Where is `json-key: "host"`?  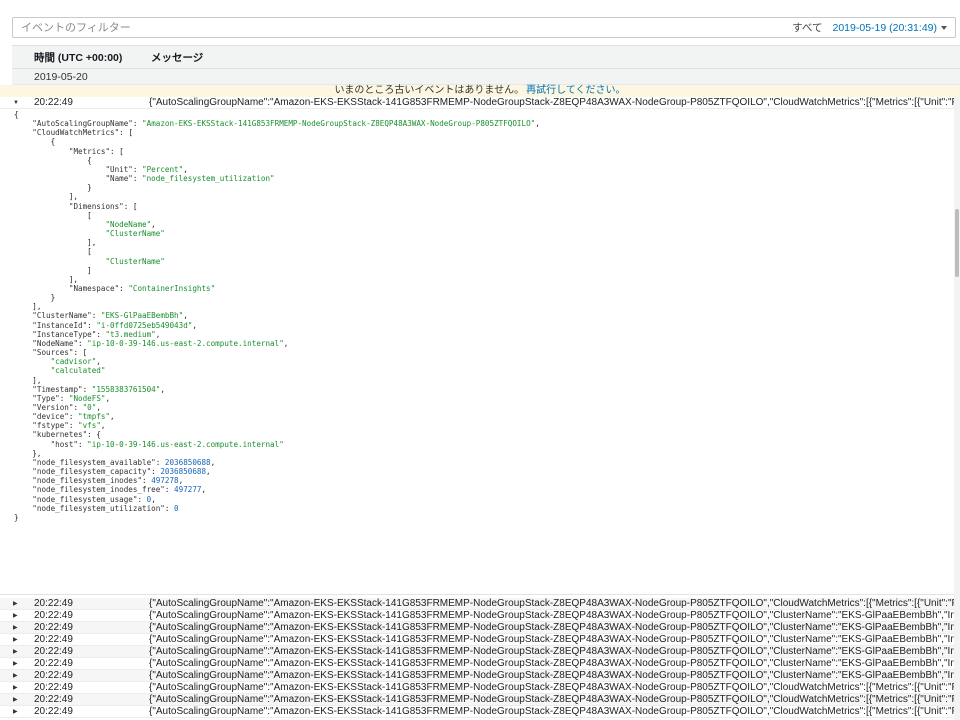 json-key: "host" is located at coordinates (64, 444).